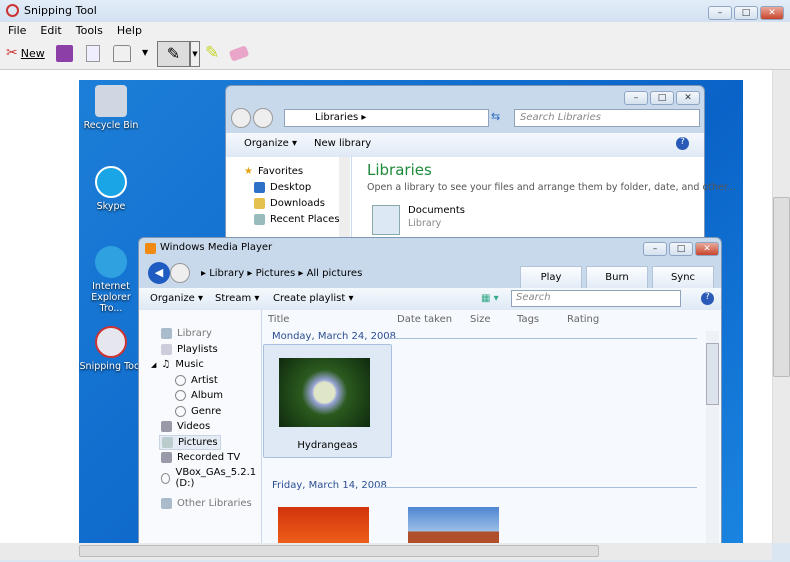 This screenshot has width=790, height=562. I want to click on toolbar: ✂ New ▼ ✎ ▼ ✎, so click(395, 54).